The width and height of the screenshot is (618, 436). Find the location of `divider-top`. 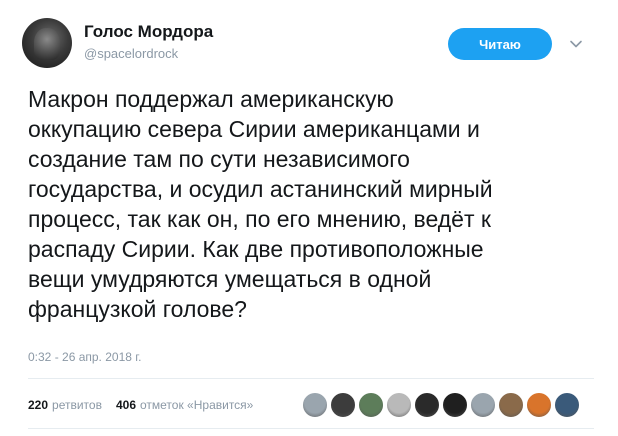

divider-top is located at coordinates (311, 378).